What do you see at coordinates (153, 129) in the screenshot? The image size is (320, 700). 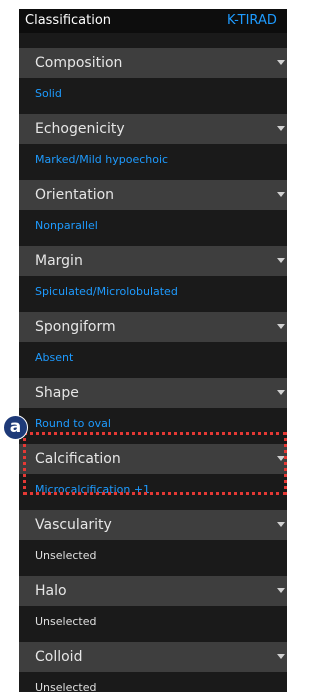 I see `echogenicity-dropdown: Echogenicity` at bounding box center [153, 129].